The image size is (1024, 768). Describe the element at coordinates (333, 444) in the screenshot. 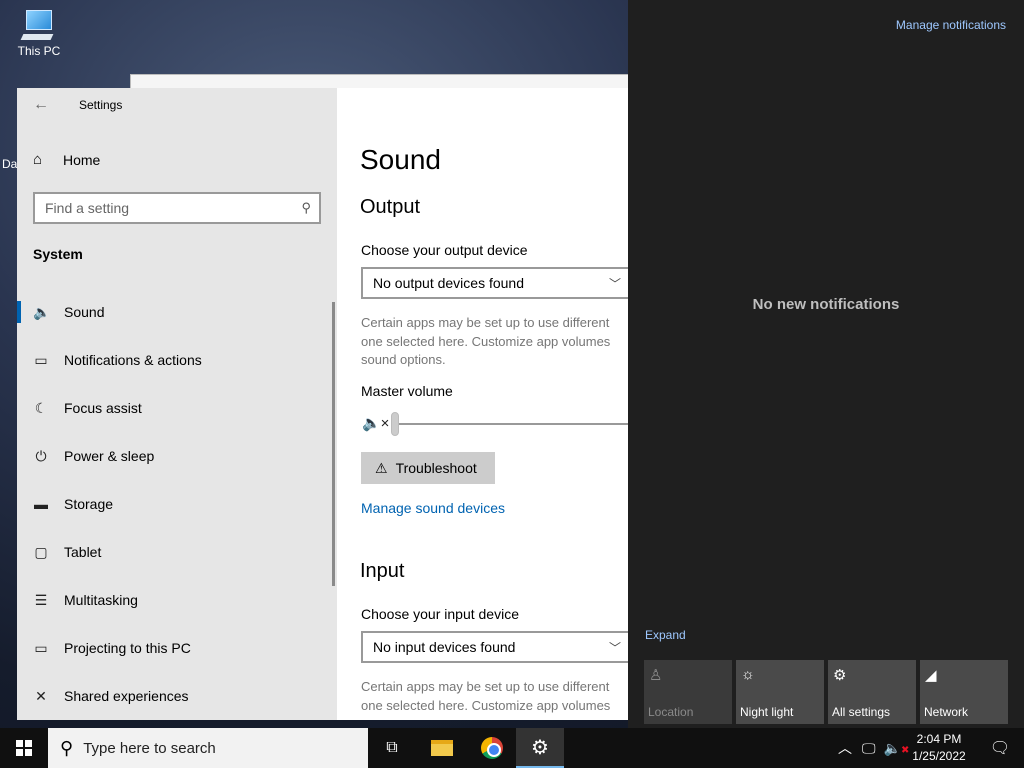

I see `sidebar-scrollbar` at that location.